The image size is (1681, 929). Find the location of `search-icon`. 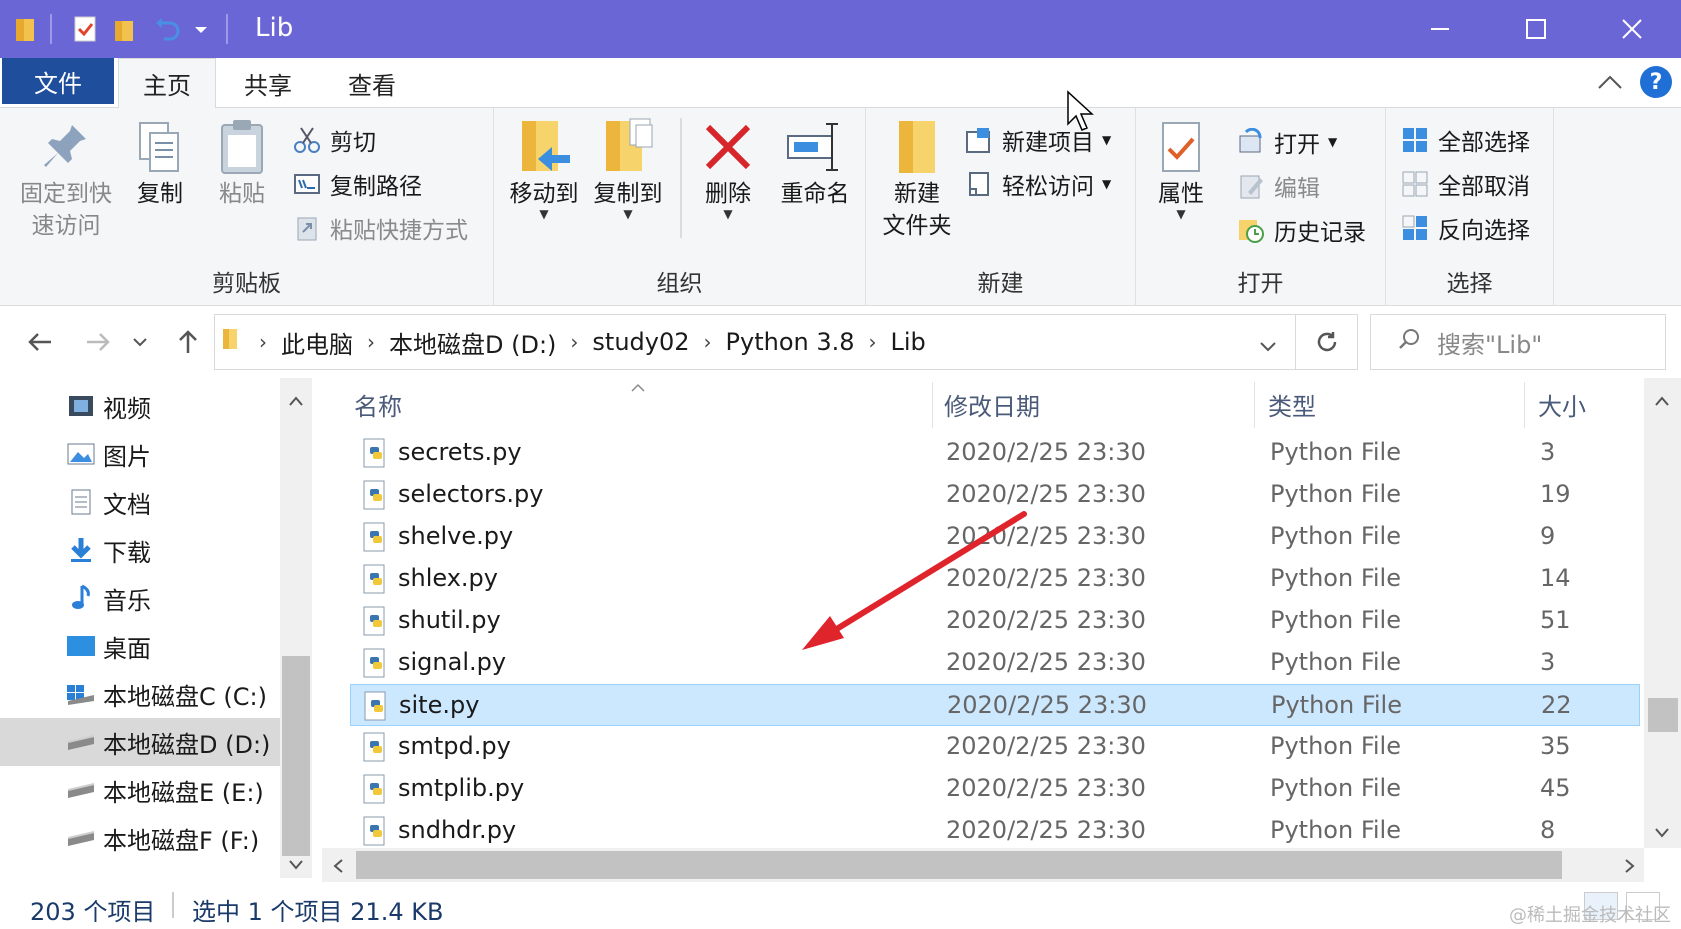

search-icon is located at coordinates (1409, 342).